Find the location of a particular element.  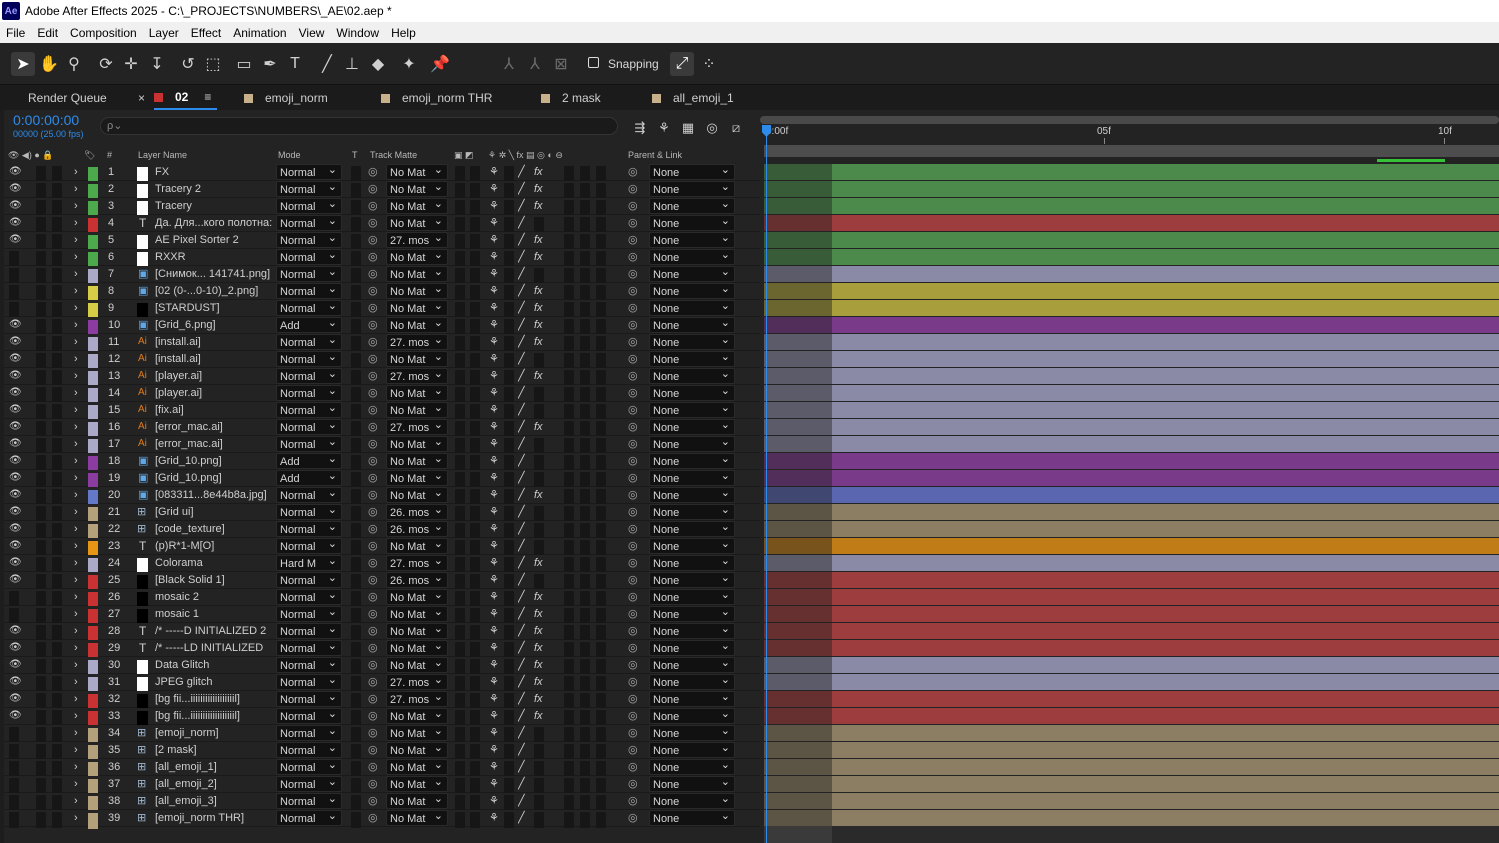

layer-name: [player.ai] is located at coordinates (214, 376).